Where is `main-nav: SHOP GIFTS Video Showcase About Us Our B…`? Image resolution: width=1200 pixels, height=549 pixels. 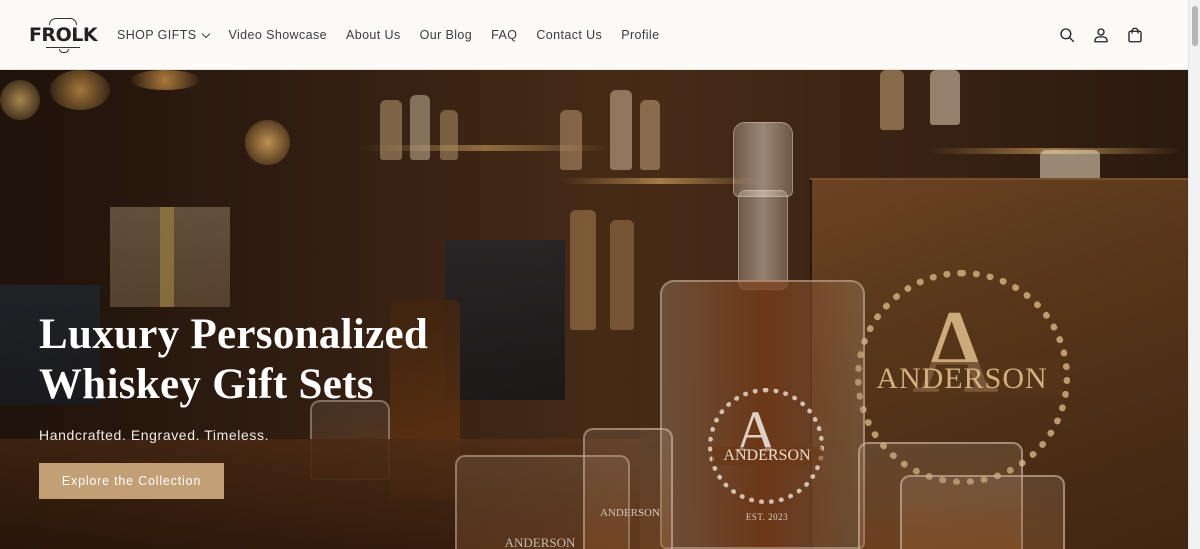
main-nav: SHOP GIFTS Video Showcase About Us Our B… is located at coordinates (397, 35).